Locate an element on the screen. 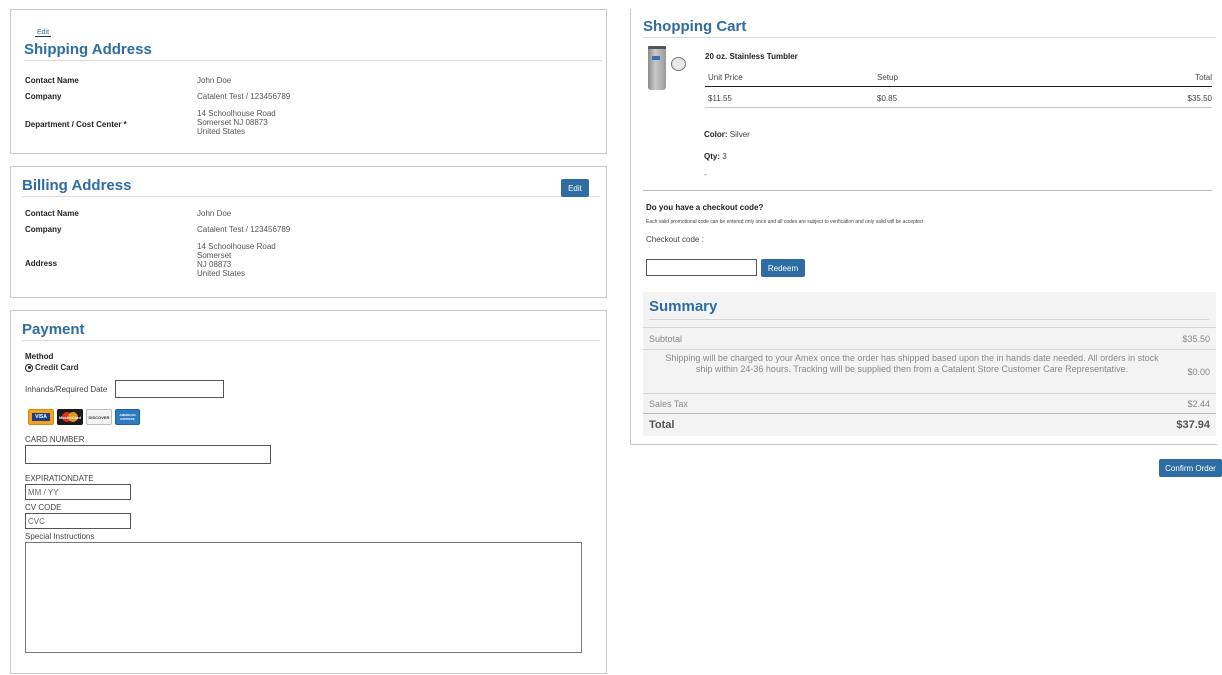  shipping-company-value: Catalent Test / 123456789 is located at coordinates (244, 96).